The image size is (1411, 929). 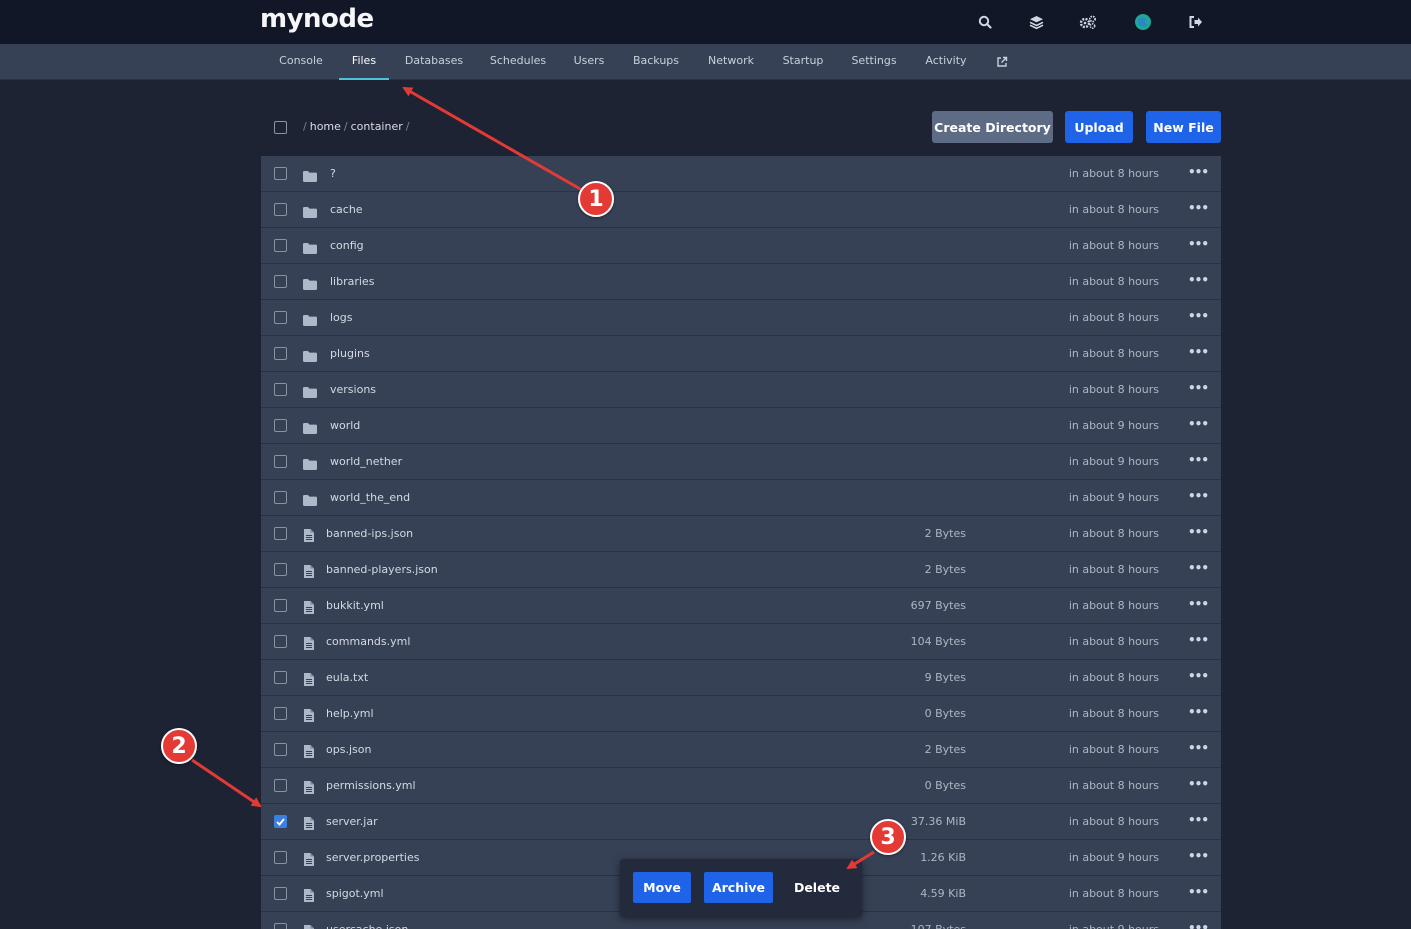 What do you see at coordinates (741, 174) in the screenshot?
I see `file-row: ? in about 8 hours •••` at bounding box center [741, 174].